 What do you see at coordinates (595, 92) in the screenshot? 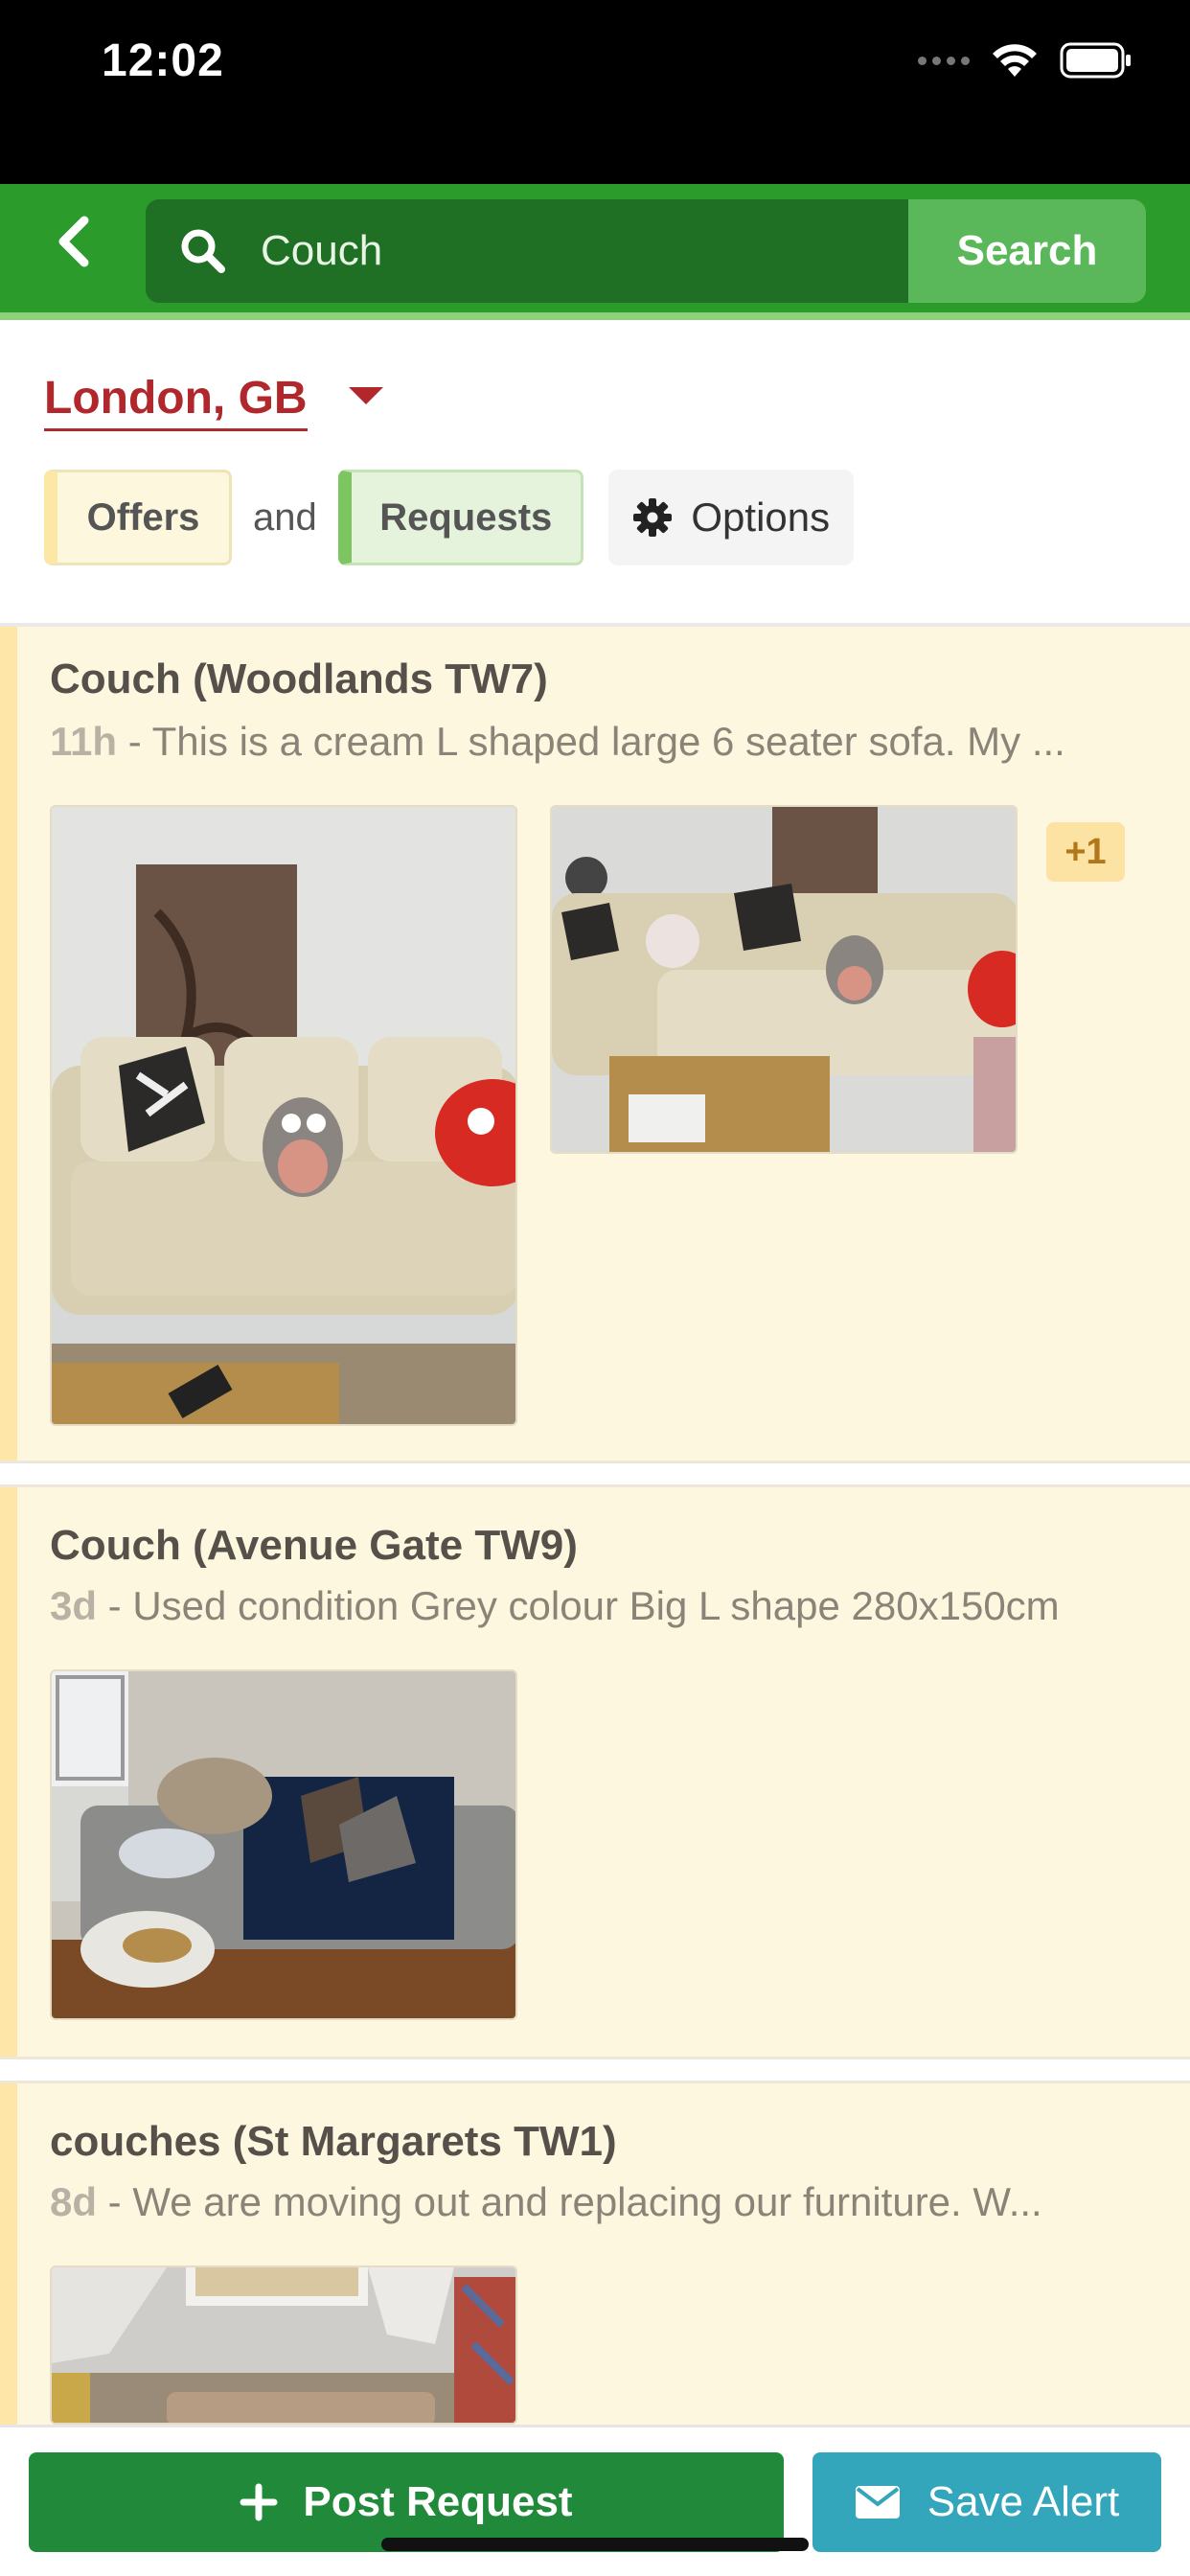
I see `status-bar: 12:02` at bounding box center [595, 92].